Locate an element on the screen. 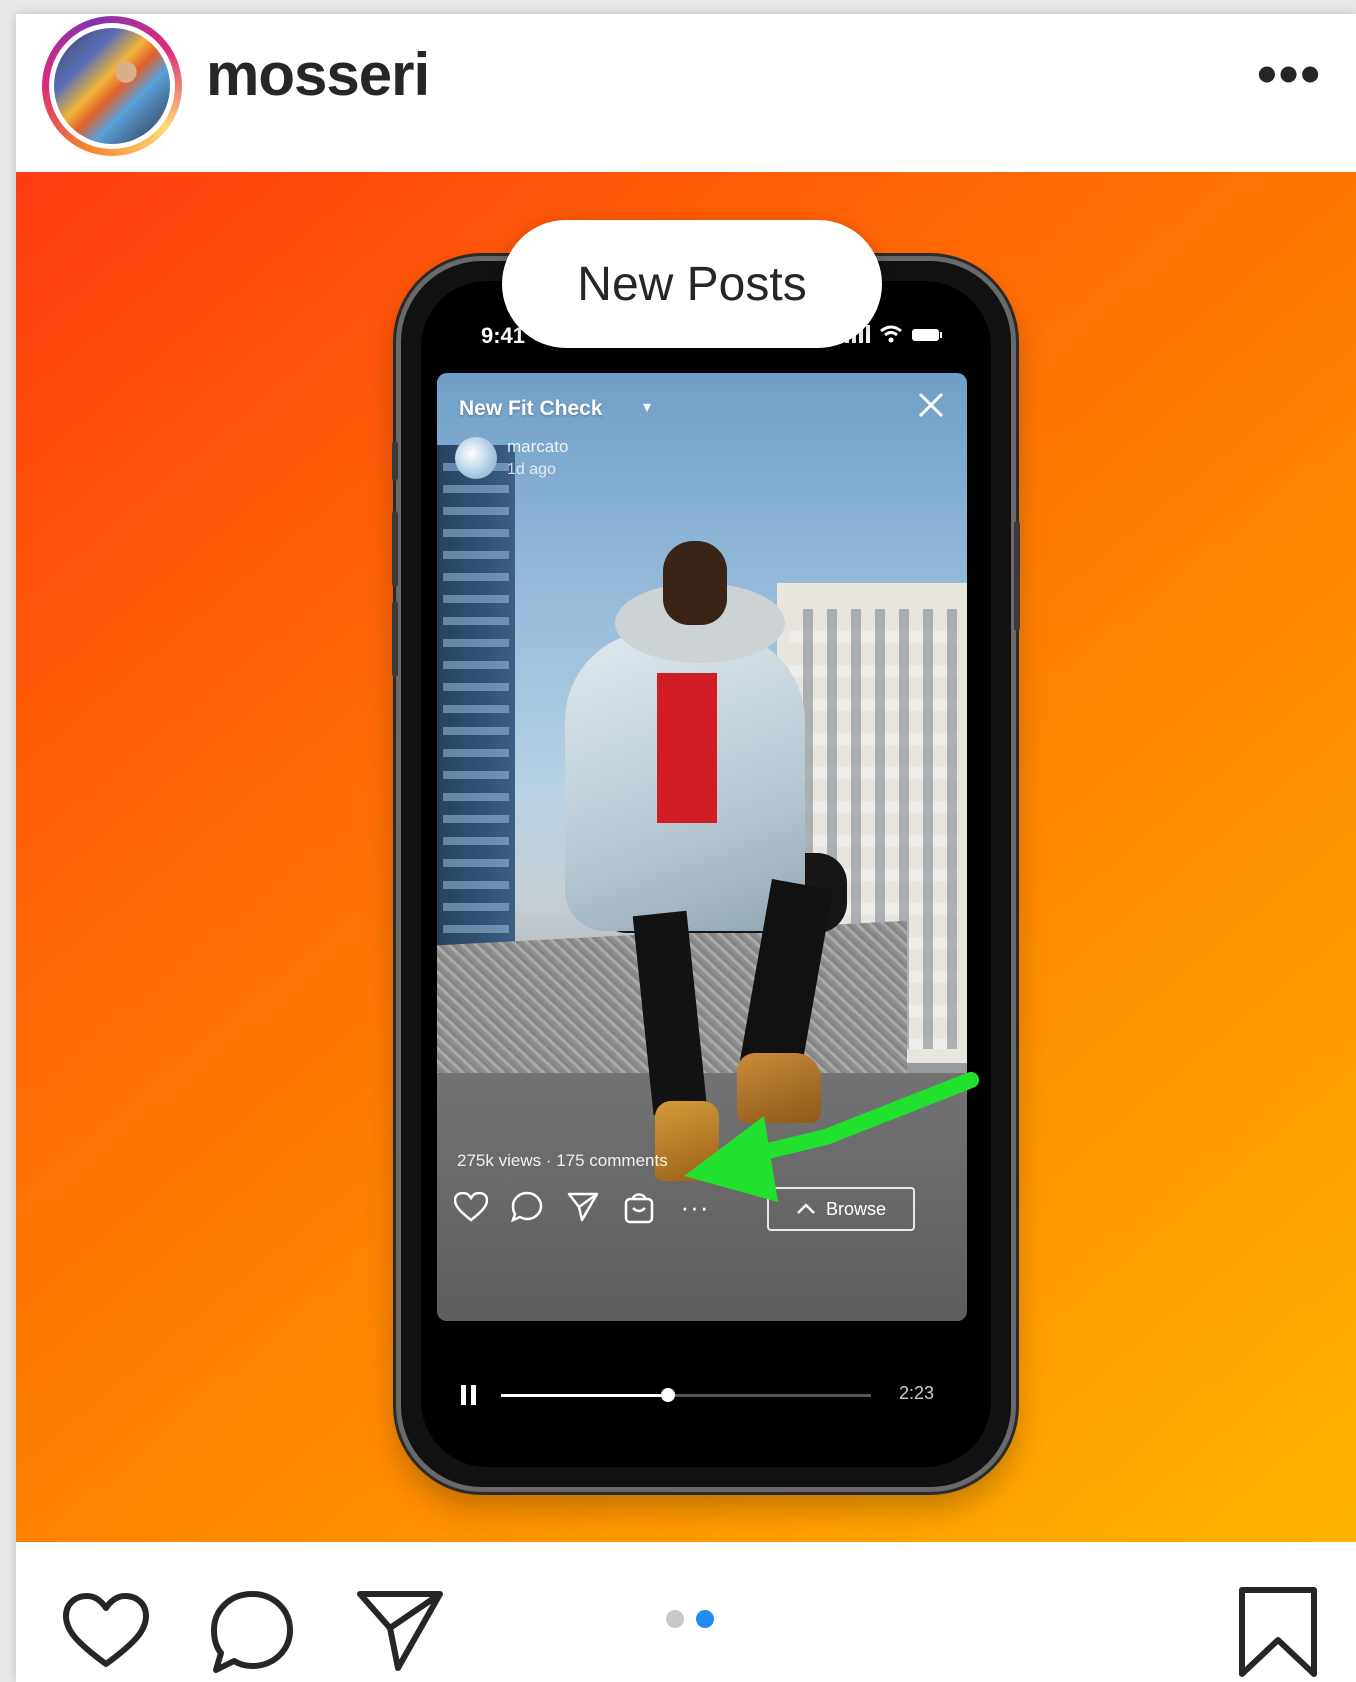 This screenshot has width=1356, height=1682. like-heart-icon is located at coordinates (106, 1632).